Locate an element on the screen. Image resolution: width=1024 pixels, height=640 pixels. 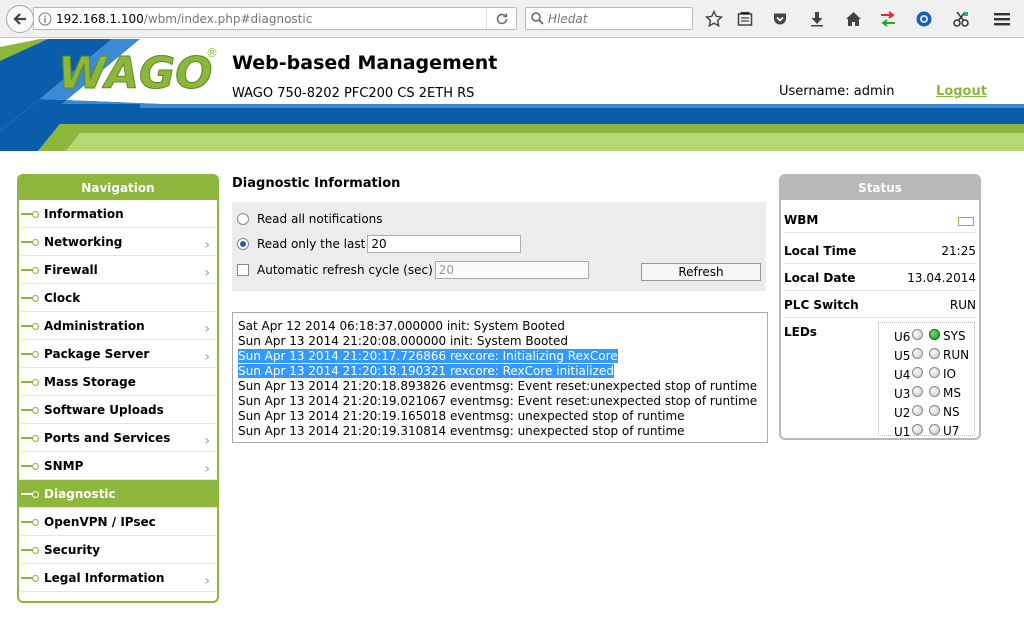
nav-item-label: Firewall is located at coordinates (71, 270).